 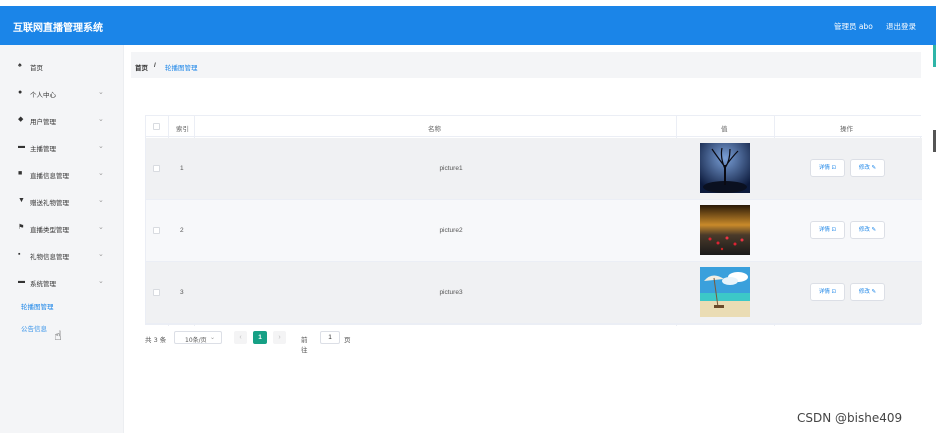 I want to click on top-header: 互联网直播管理系统 管理员 abo 退出登录, so click(x=468, y=25).